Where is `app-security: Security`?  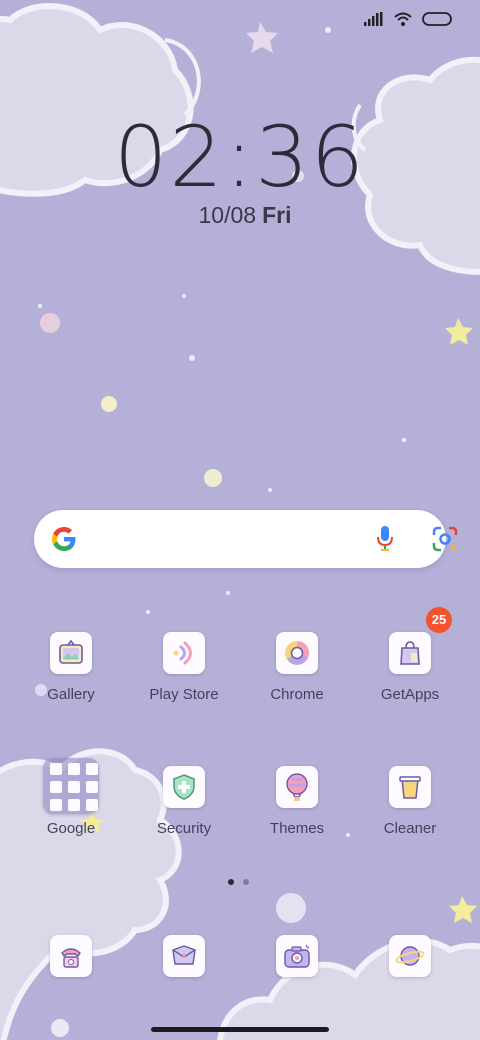 app-security: Security is located at coordinates (184, 801).